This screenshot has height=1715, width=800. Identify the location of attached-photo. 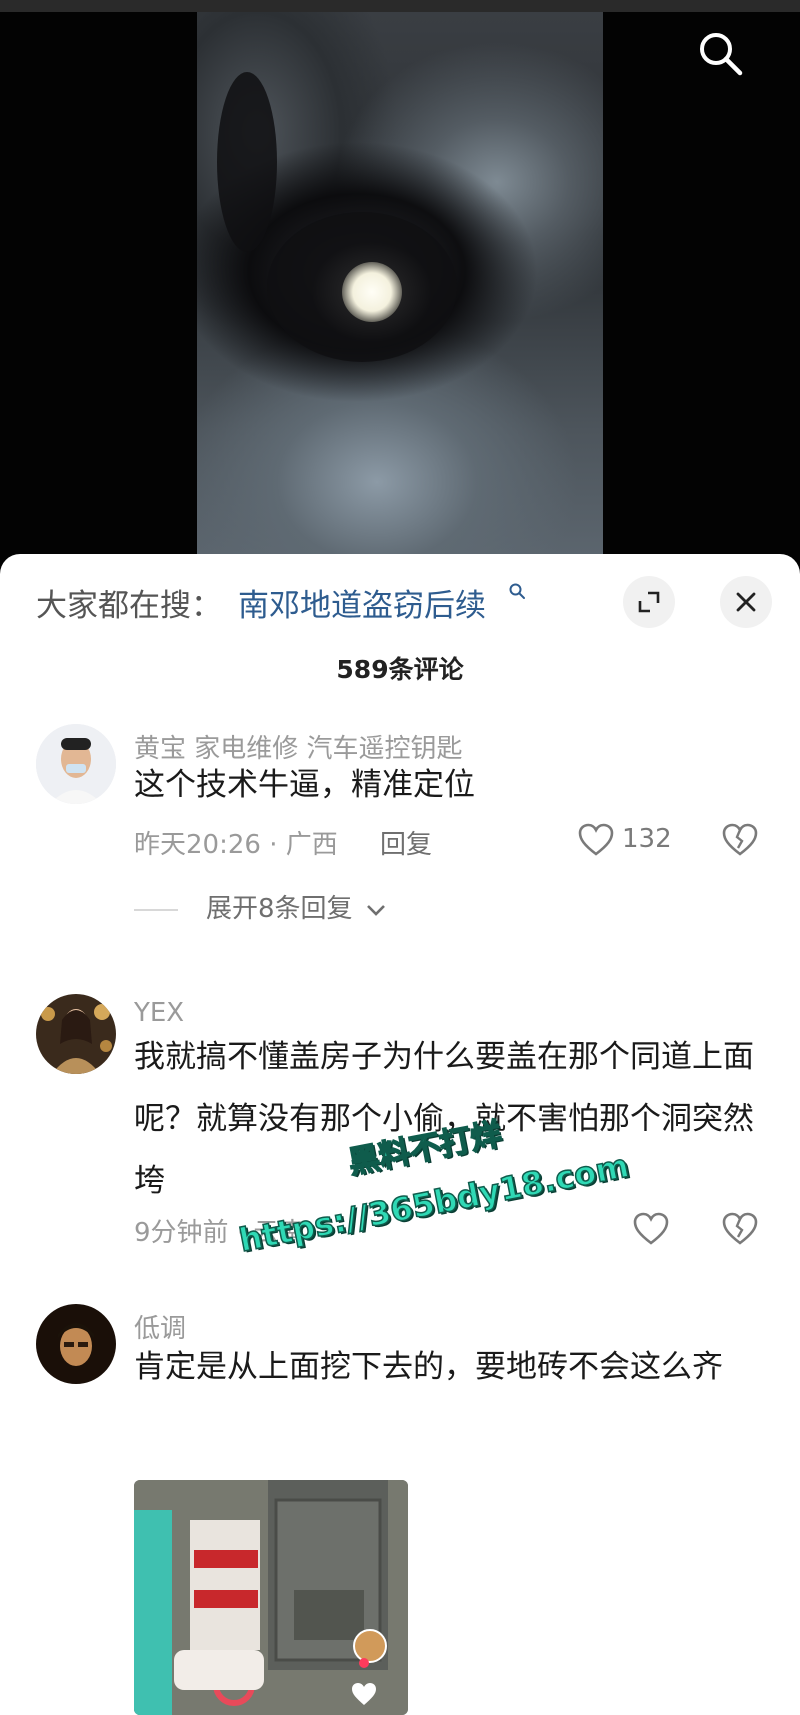
(271, 1597).